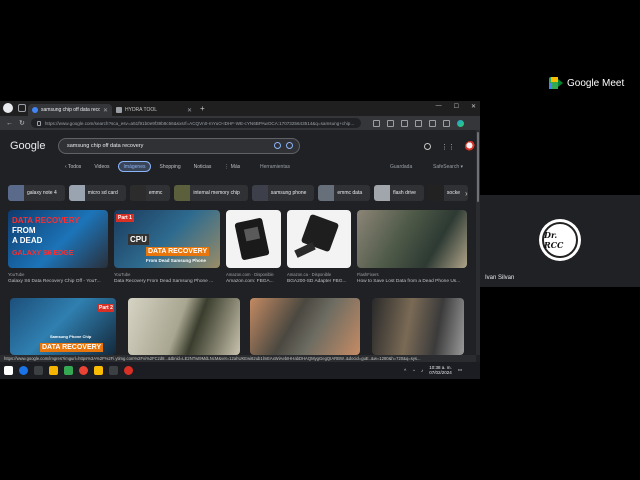 The image size is (640, 480). What do you see at coordinates (9, 123) in the screenshot?
I see `back-icon: ←` at bounding box center [9, 123].